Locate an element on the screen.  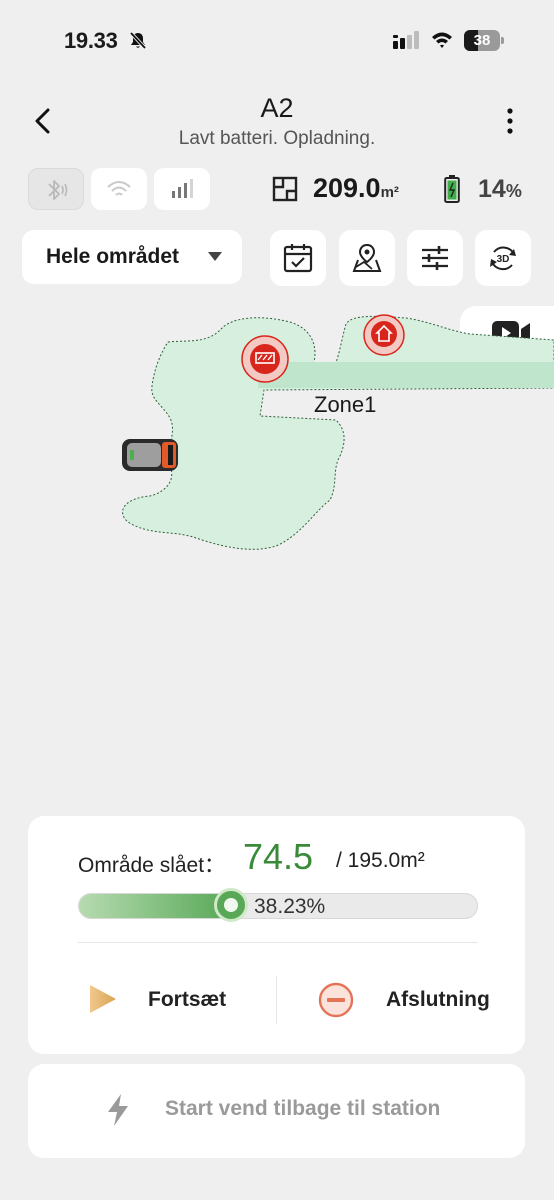
end-button: Afslutning is located at coordinates (418, 1000).